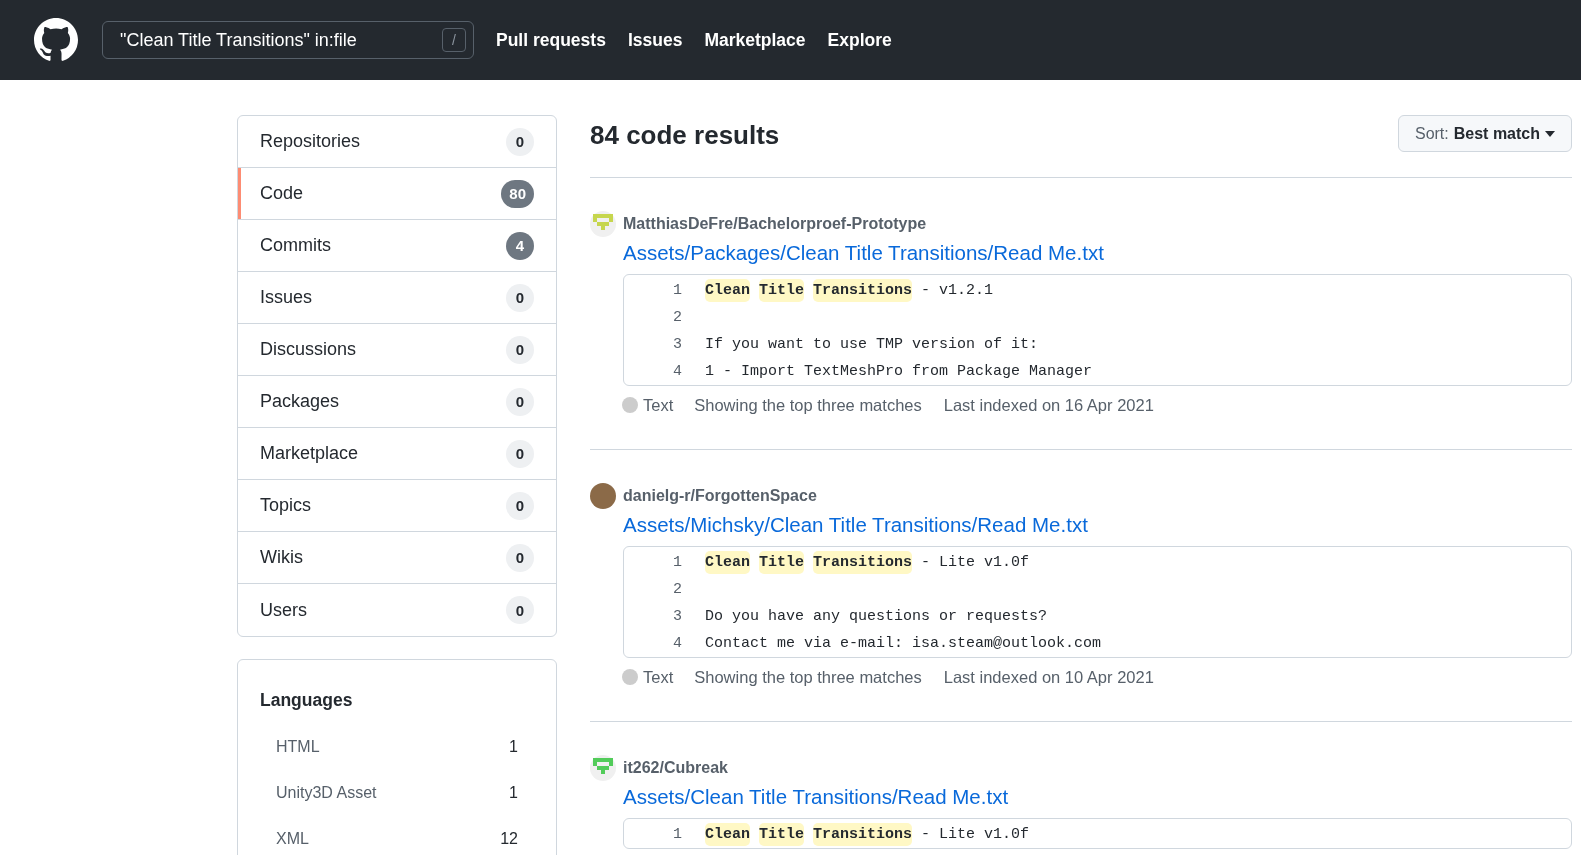 The image size is (1581, 855). I want to click on nav-link: Pull requests, so click(551, 40).